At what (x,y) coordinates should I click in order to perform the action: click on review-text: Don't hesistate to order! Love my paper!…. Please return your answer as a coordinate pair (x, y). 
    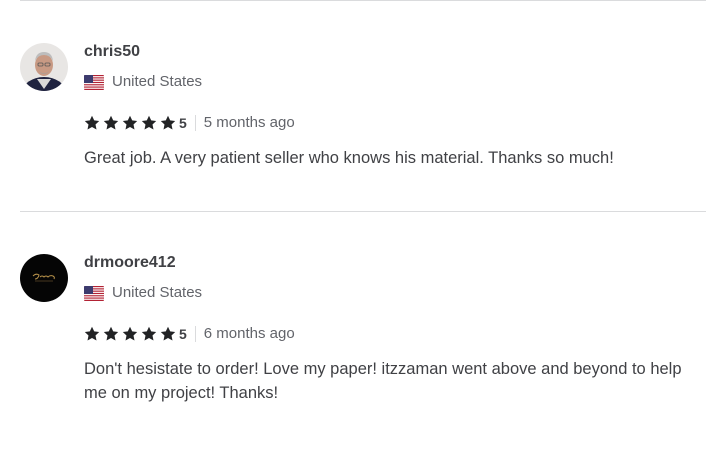
    Looking at the image, I should click on (383, 381).